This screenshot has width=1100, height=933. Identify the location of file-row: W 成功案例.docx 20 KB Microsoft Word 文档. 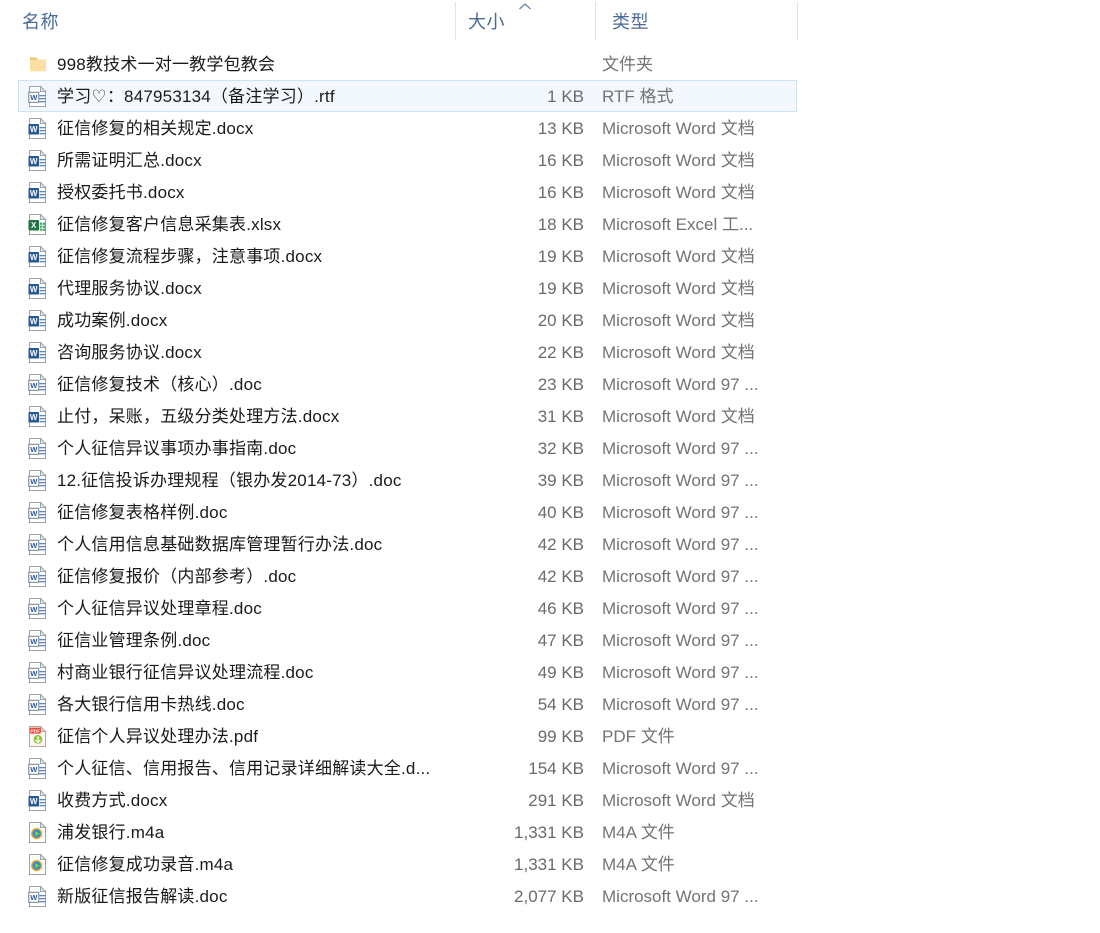
(407, 320).